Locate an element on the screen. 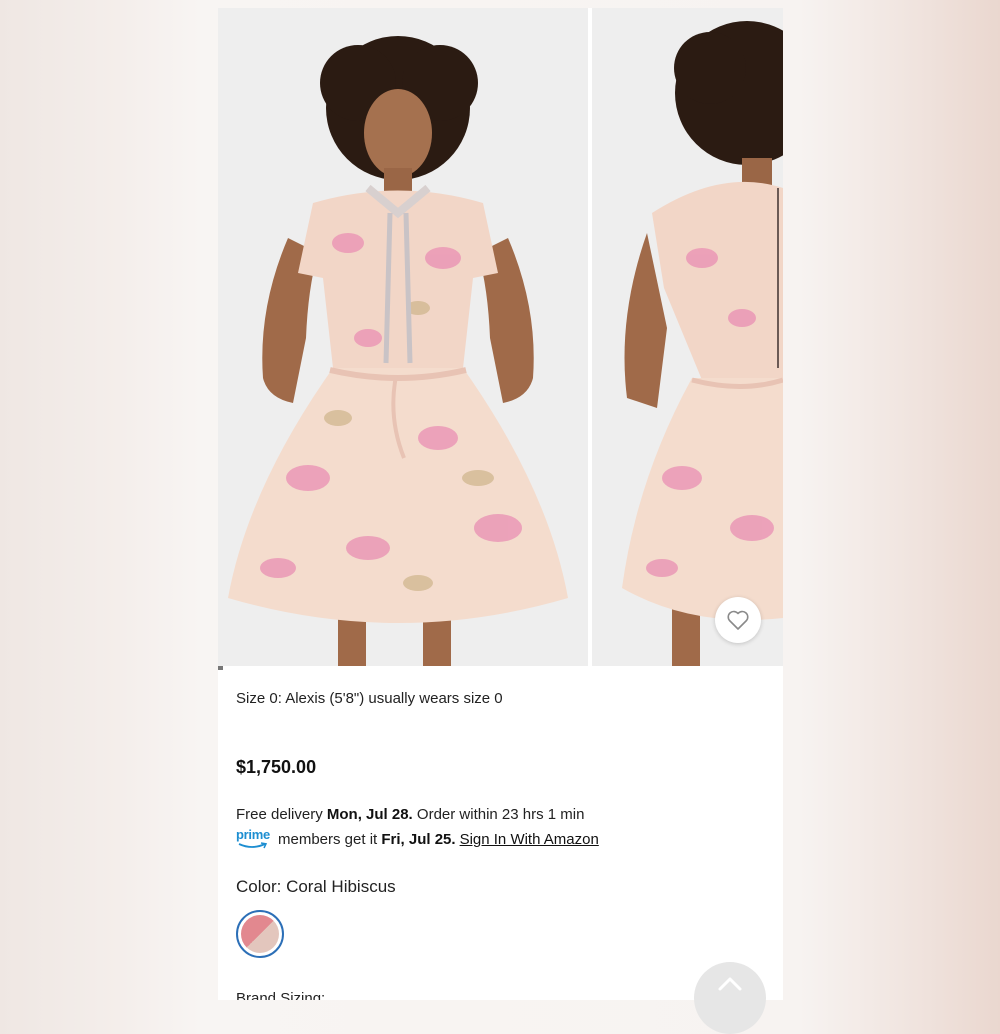 The width and height of the screenshot is (1000, 1034). prime-logo: prime is located at coordinates (254, 839).